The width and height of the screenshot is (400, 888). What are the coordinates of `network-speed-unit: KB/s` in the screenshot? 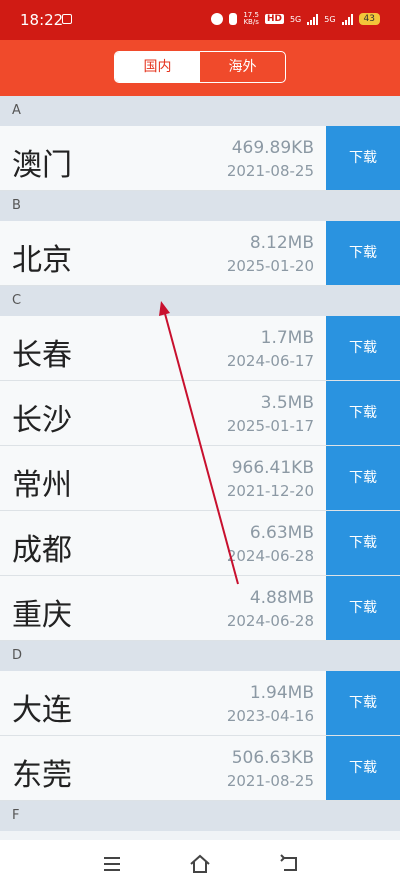 It's located at (251, 22).